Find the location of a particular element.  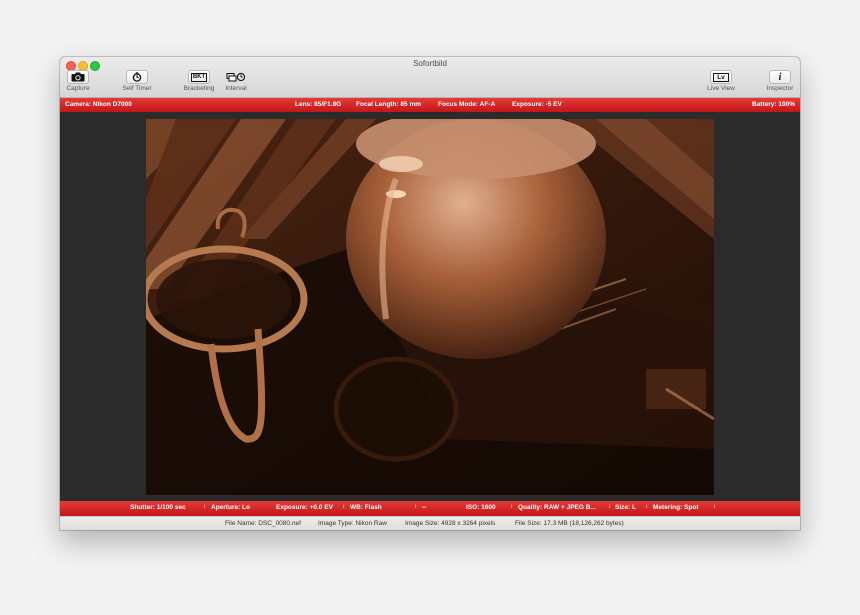

bkt-glyph: BKT is located at coordinates (199, 77).